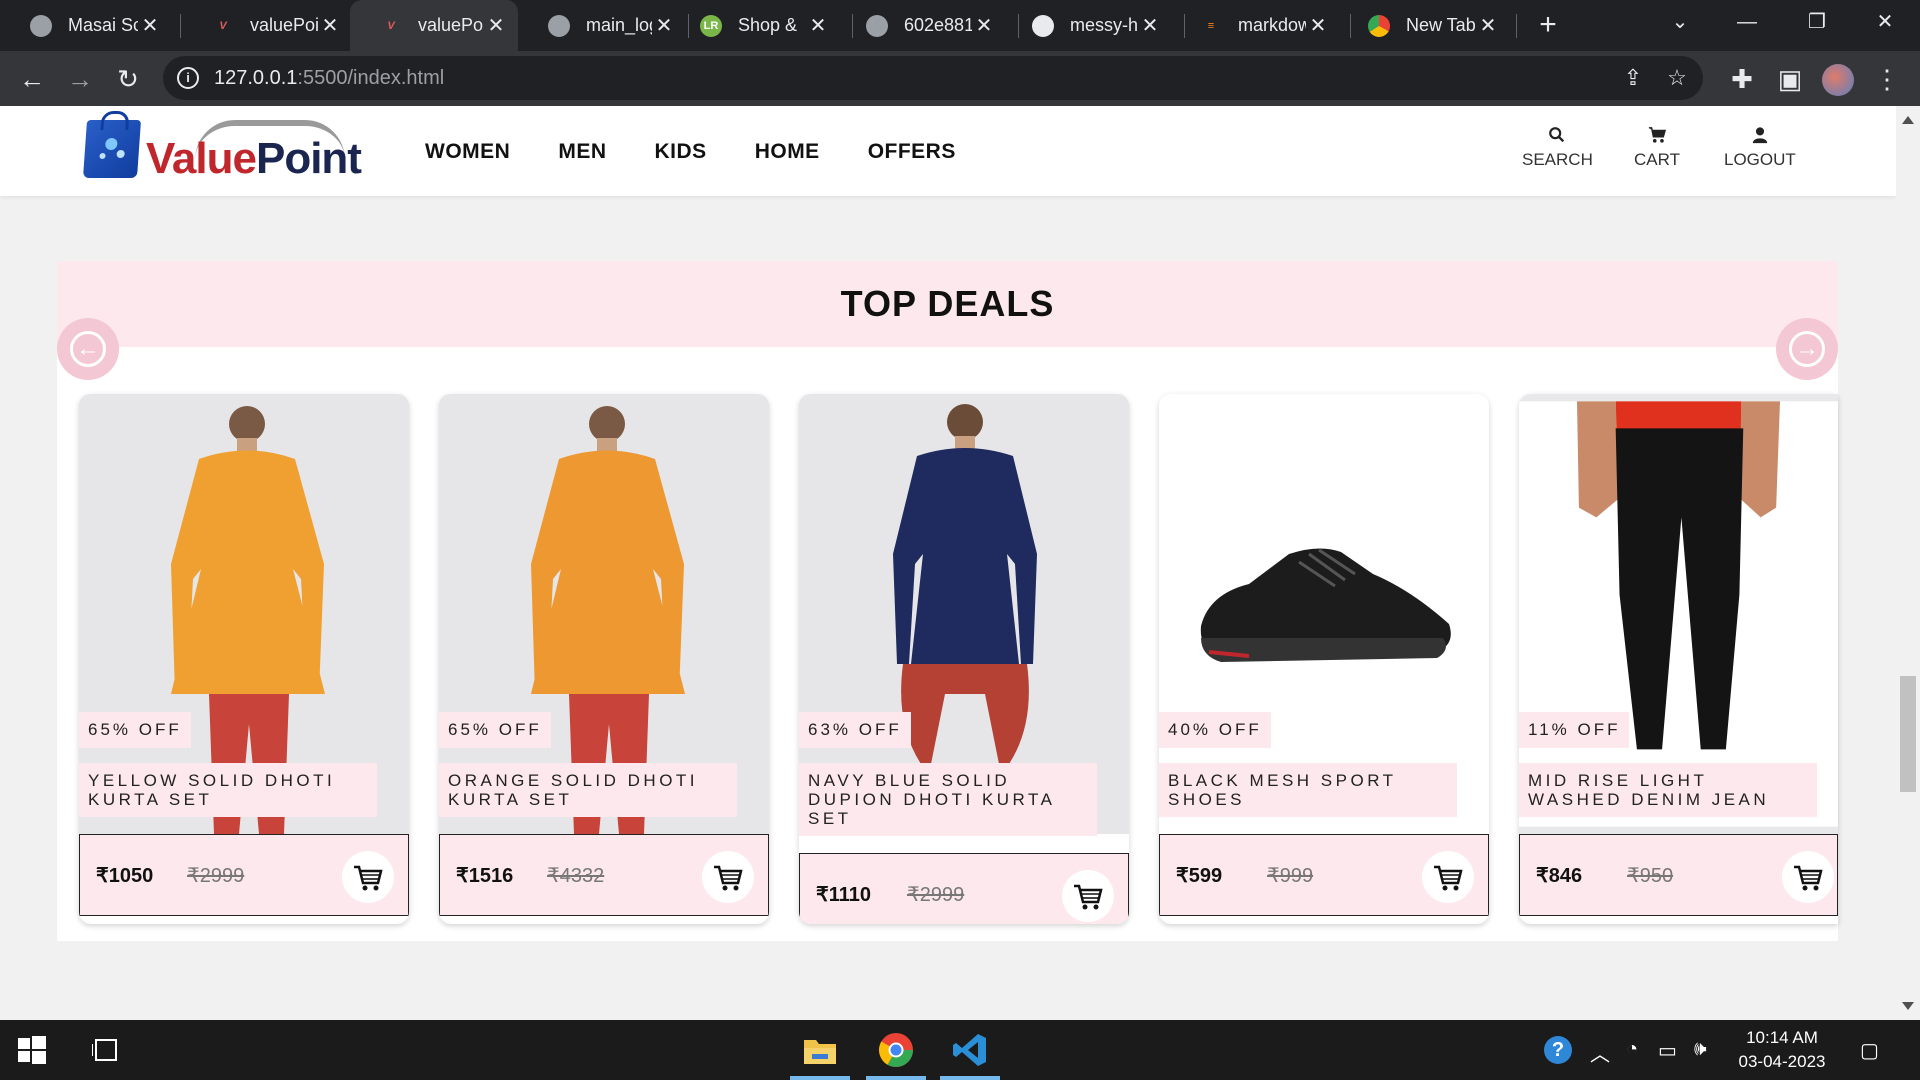 Image resolution: width=1920 pixels, height=1080 pixels. Describe the element at coordinates (1782, 1050) in the screenshot. I see `system-clock: 10:14 AM 03-04-2023` at that location.